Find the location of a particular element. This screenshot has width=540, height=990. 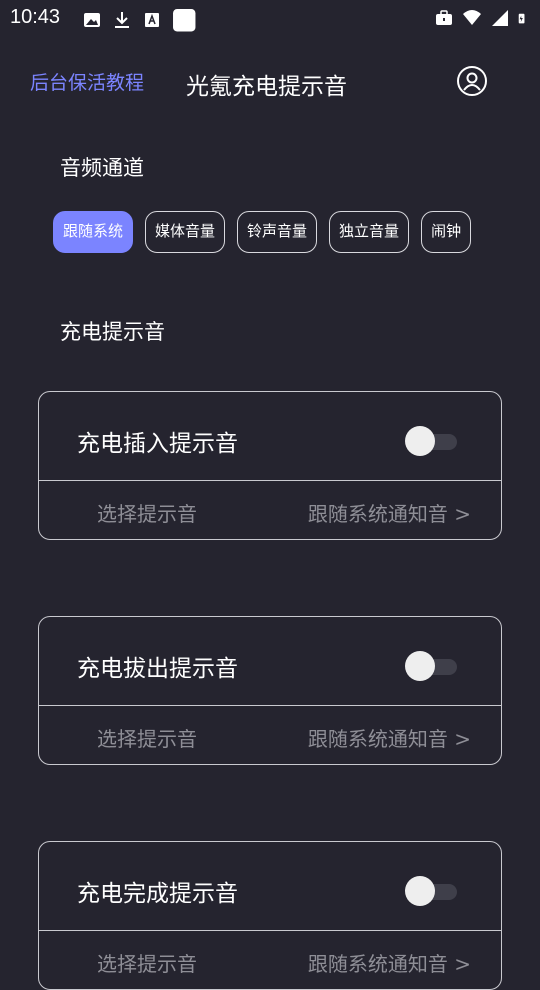

tutorial-link: 后台保活教程 is located at coordinates (87, 81).